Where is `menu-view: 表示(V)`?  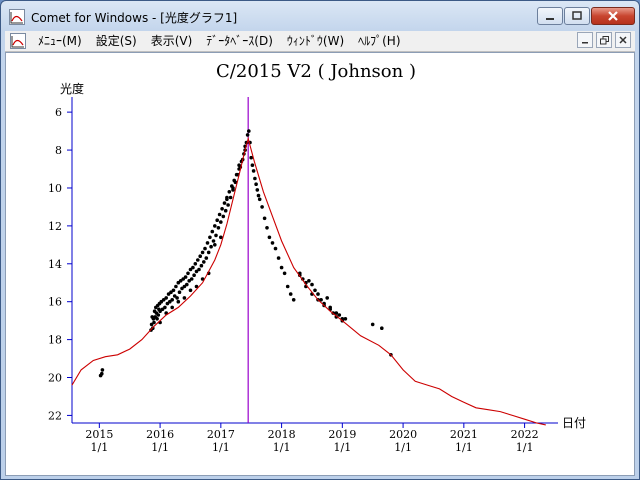
menu-view: 表示(V) is located at coordinates (172, 41).